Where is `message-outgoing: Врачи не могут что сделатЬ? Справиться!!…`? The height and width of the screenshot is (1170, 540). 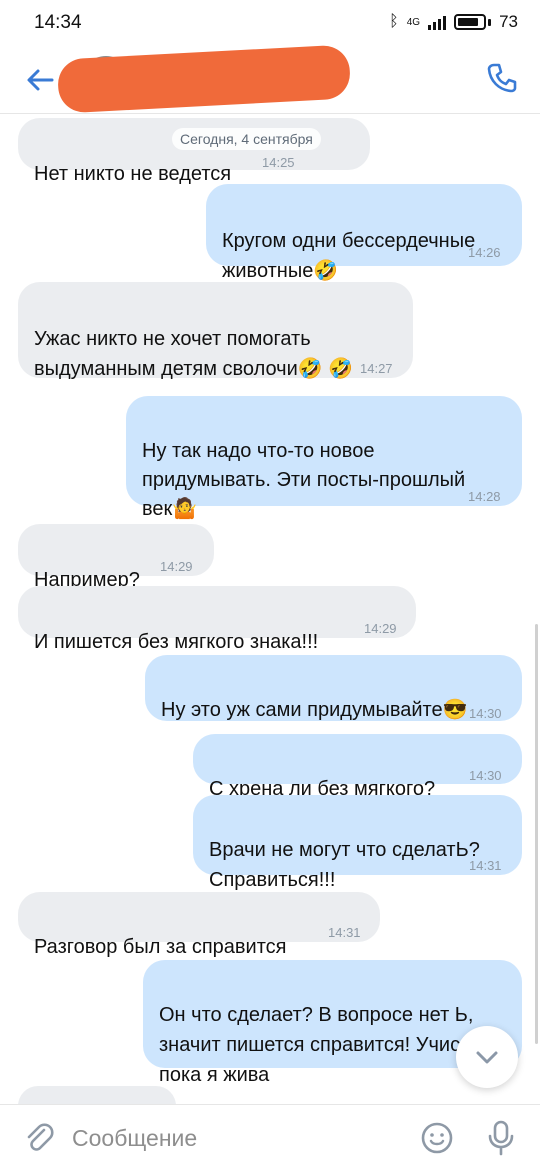 message-outgoing: Врачи не могут что сделатЬ? Справиться!!… is located at coordinates (357, 843).